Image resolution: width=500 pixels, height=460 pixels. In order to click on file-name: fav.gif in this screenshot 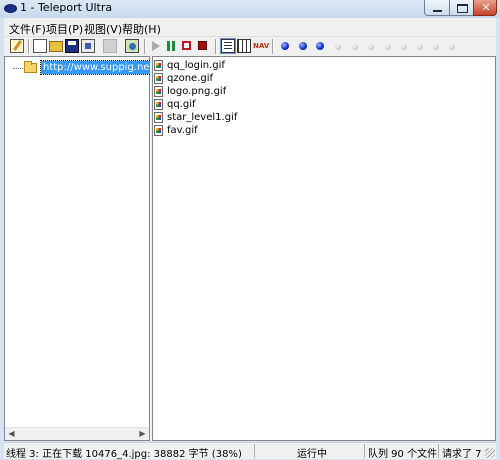, I will do `click(182, 130)`.